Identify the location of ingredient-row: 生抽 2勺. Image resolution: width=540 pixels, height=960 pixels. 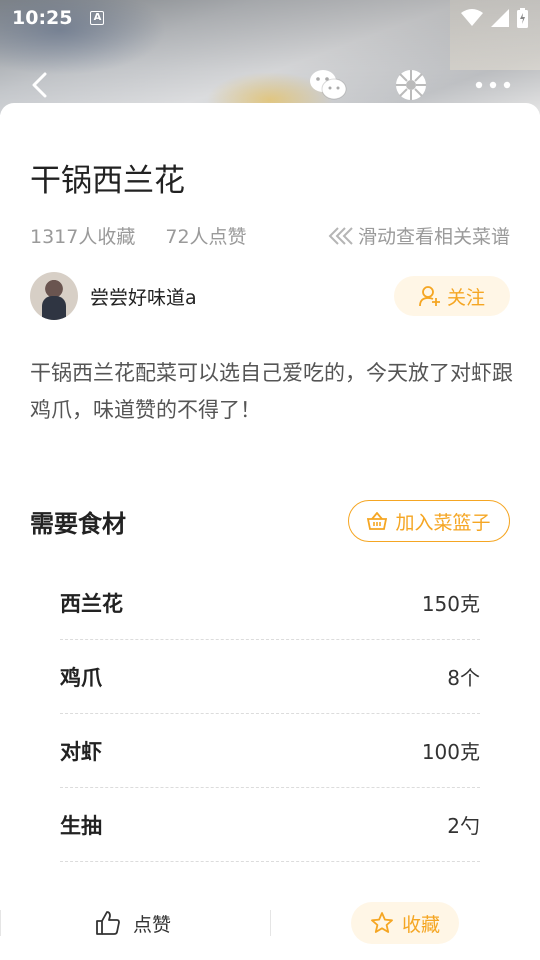
(270, 825).